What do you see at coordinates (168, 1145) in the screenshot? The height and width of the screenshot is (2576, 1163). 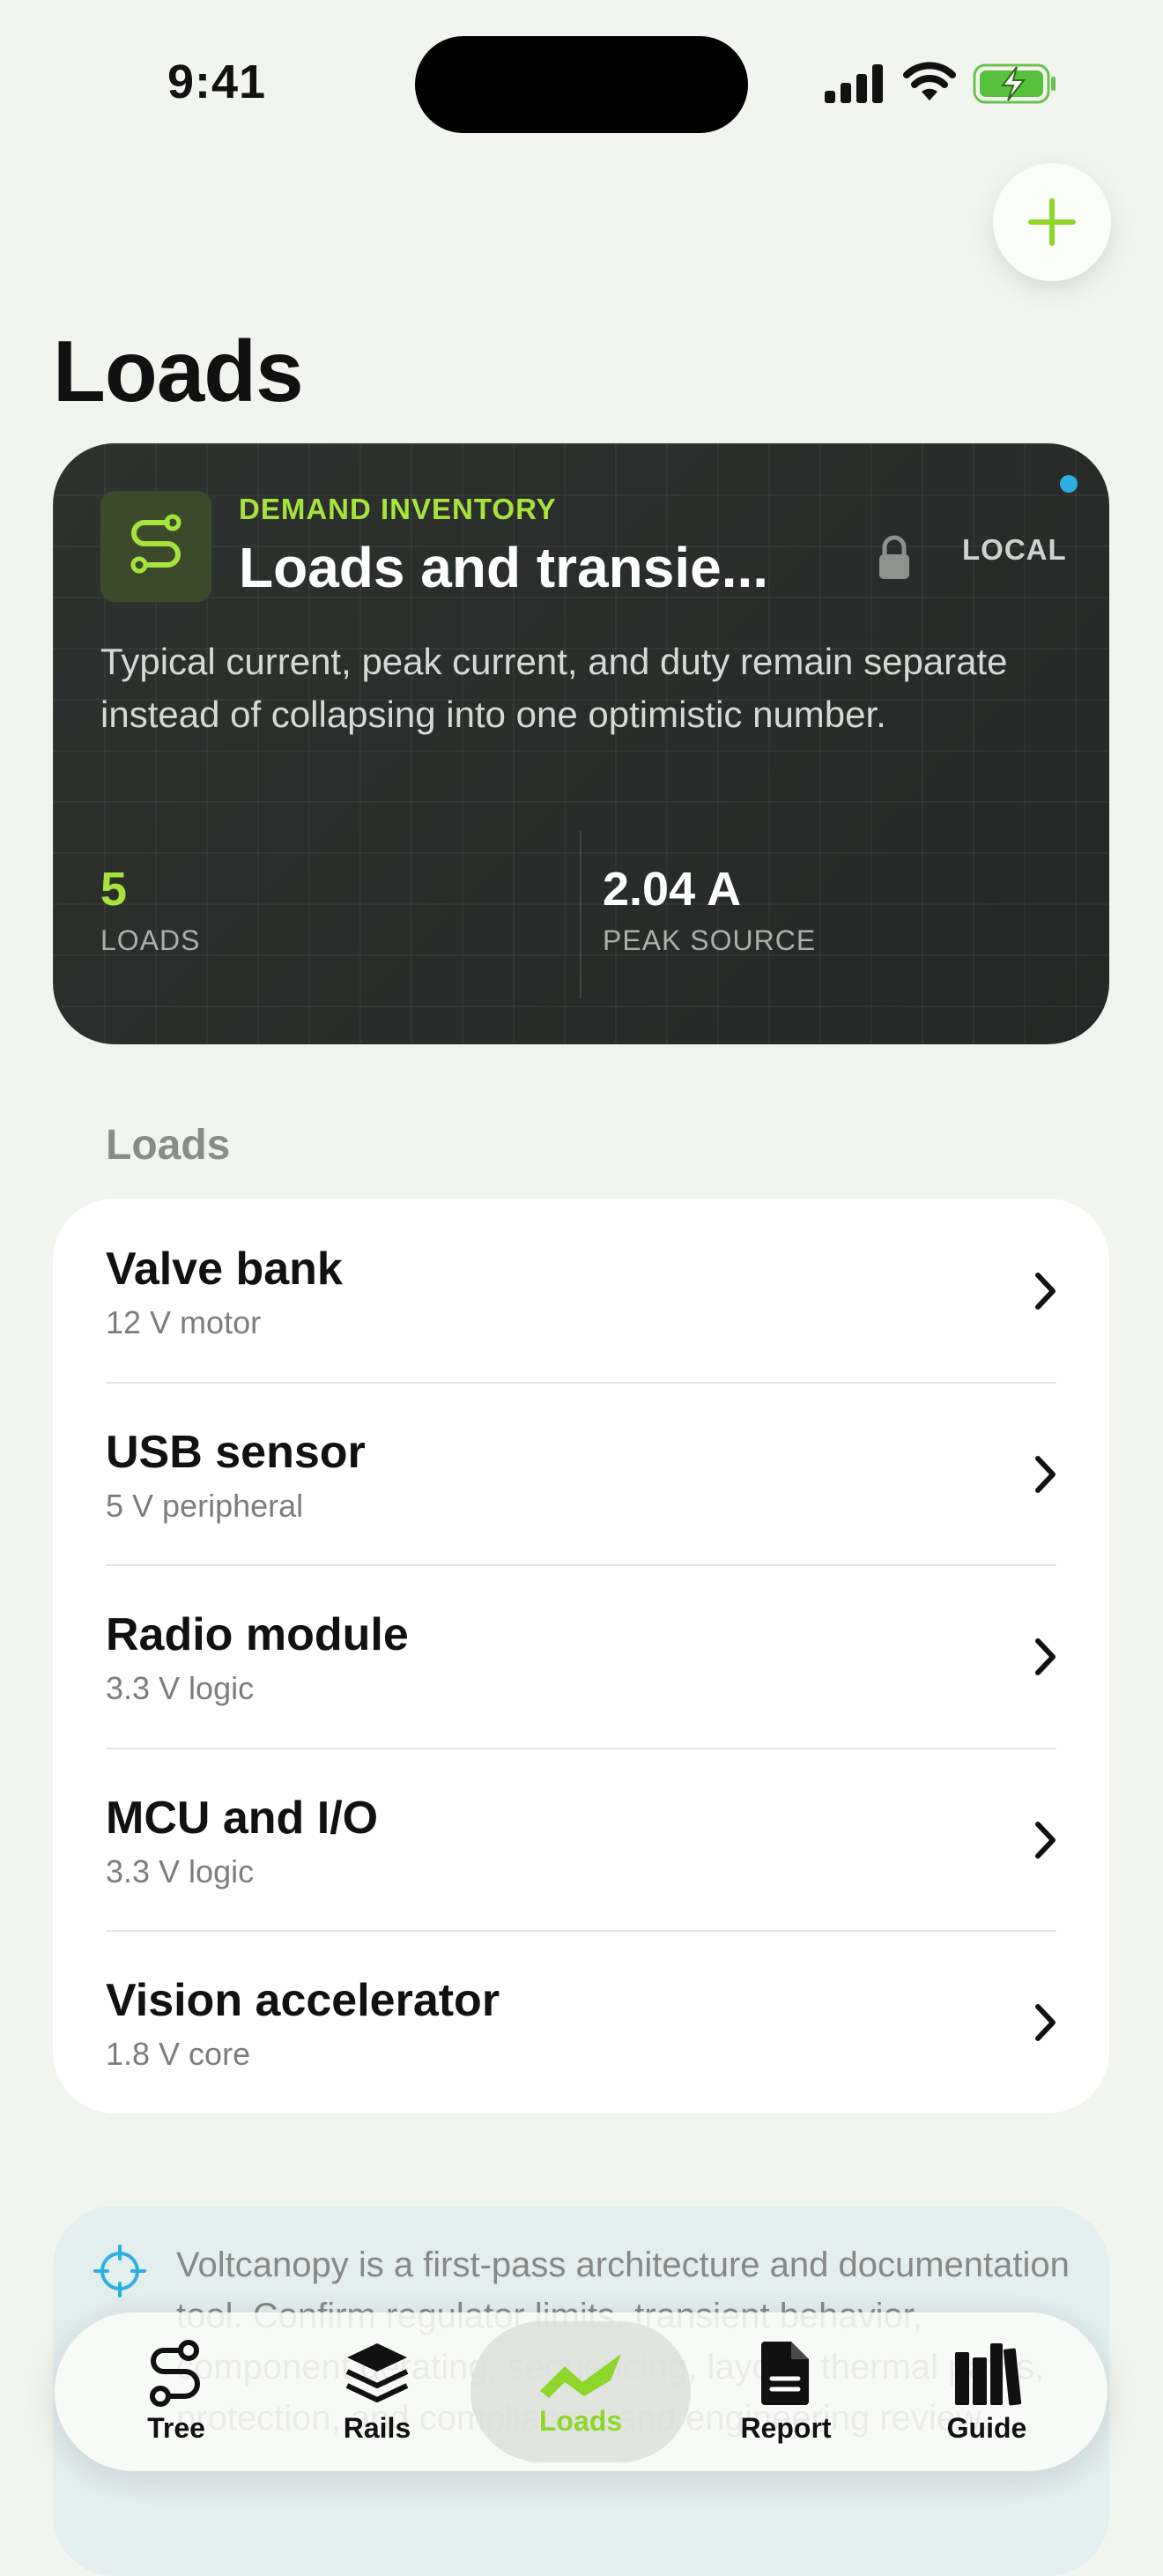 I see `section-label: Loads` at bounding box center [168, 1145].